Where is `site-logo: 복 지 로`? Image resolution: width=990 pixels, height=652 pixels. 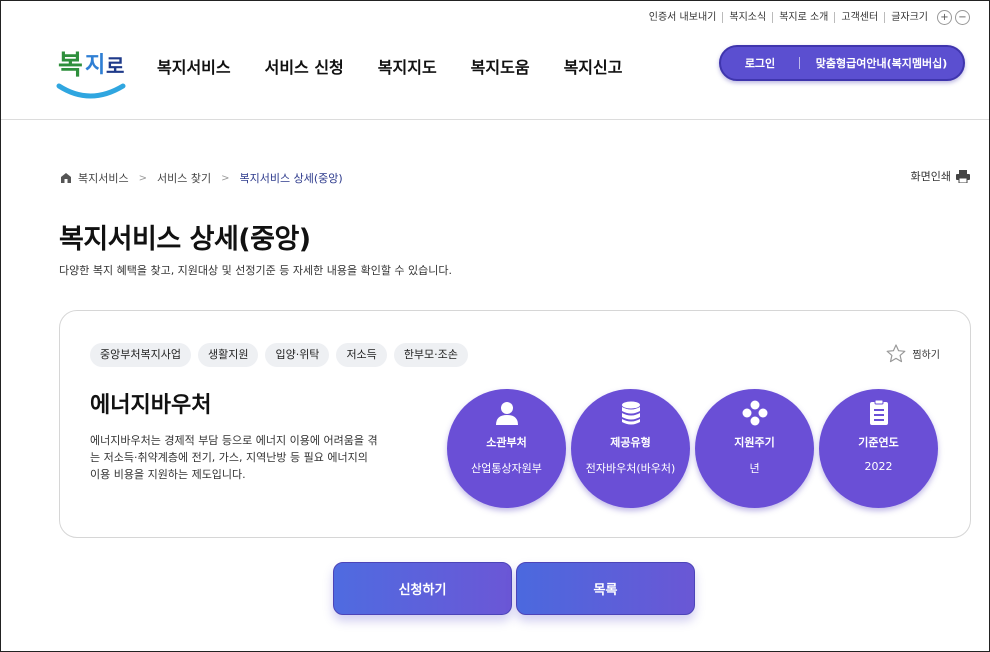
site-logo: 복 지 로 is located at coordinates (92, 72).